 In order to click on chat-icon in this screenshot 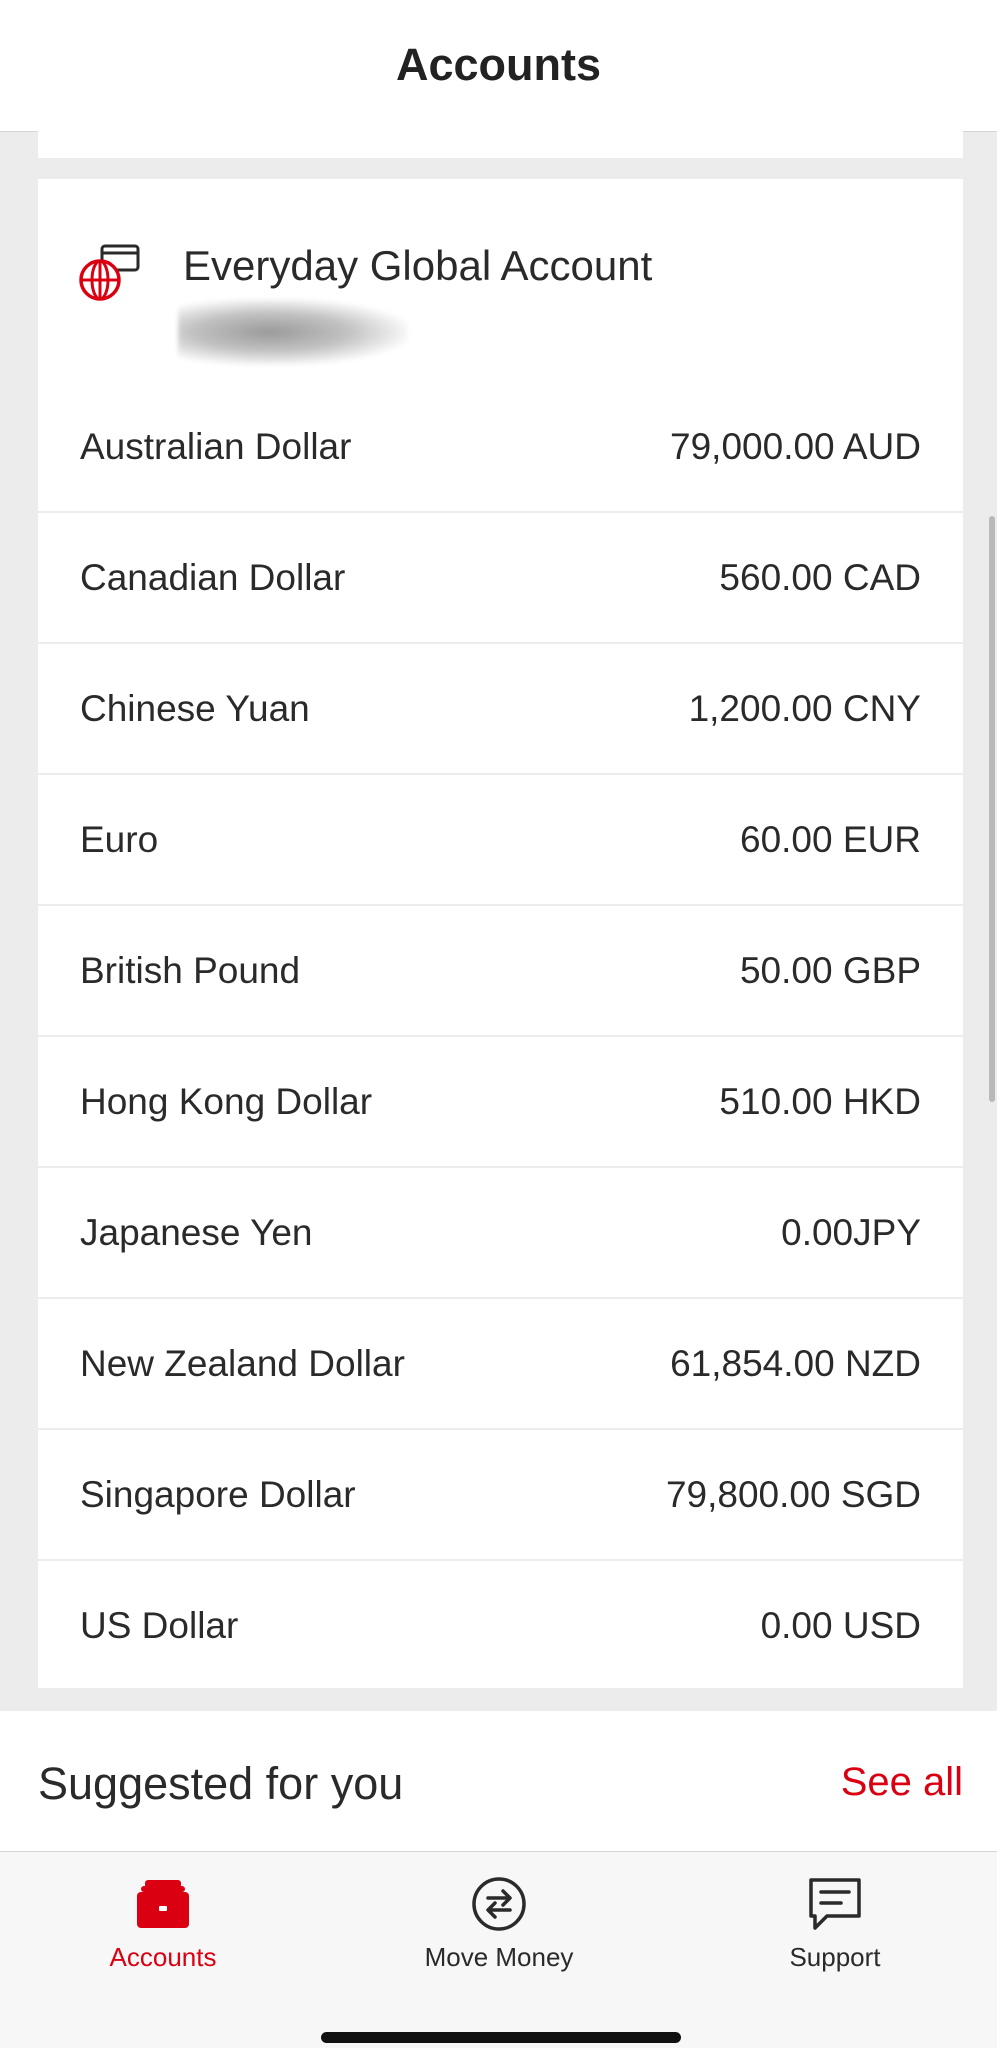, I will do `click(835, 1904)`.